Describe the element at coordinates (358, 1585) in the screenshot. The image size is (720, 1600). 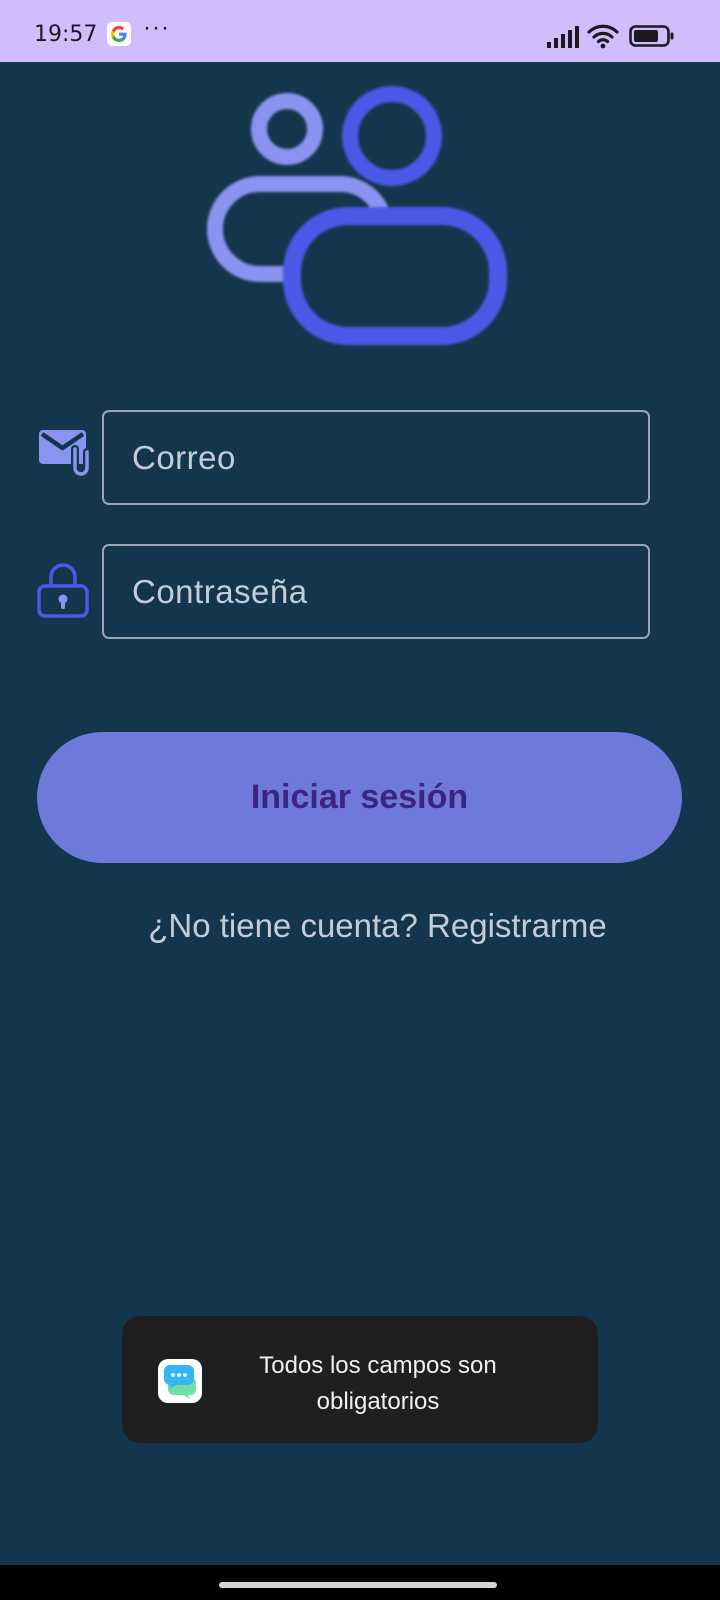
I see `home-indicator` at that location.